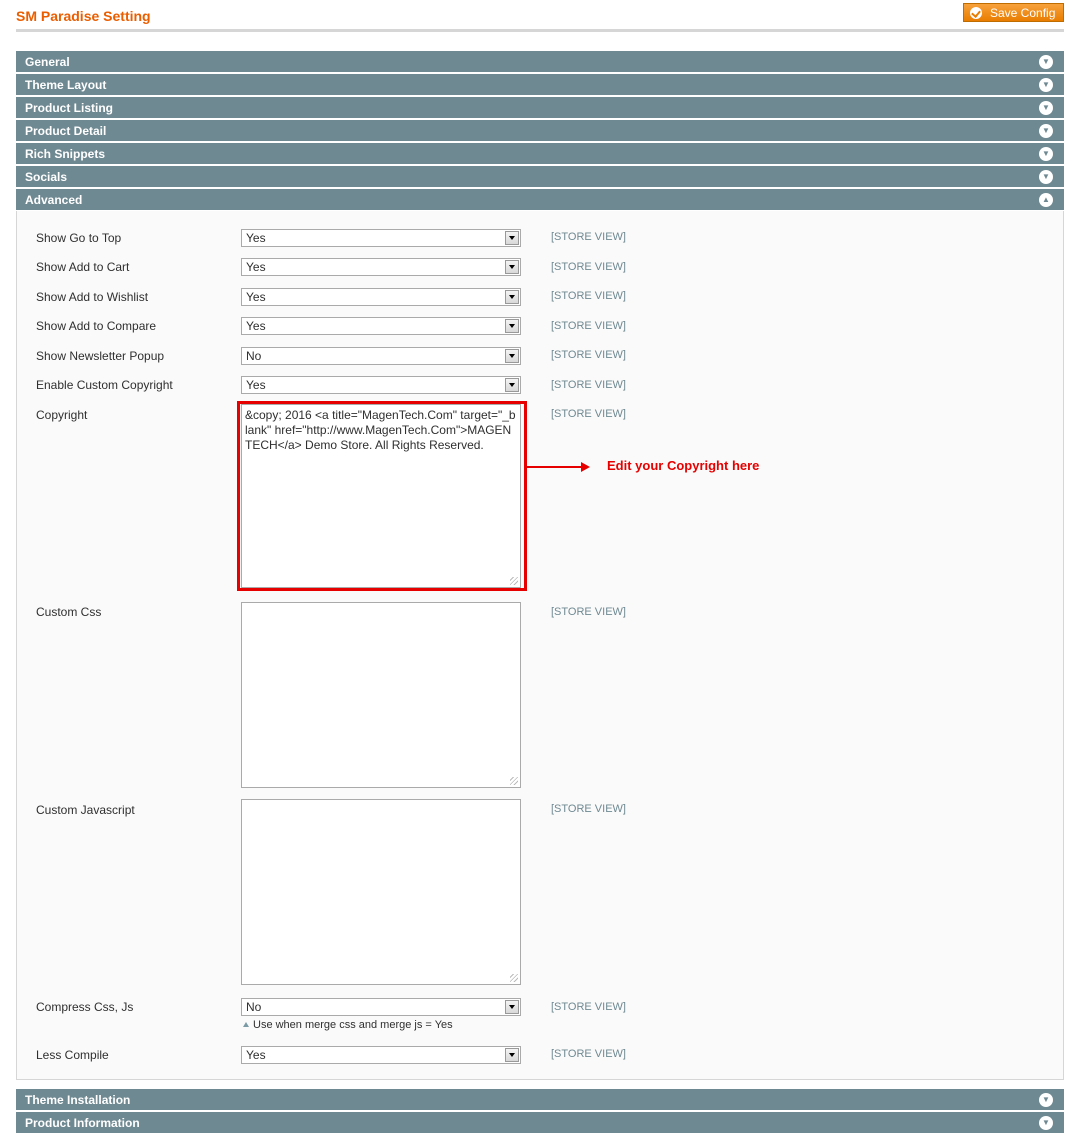  I want to click on section-theme-installation: Theme Installation ▼, so click(540, 1100).